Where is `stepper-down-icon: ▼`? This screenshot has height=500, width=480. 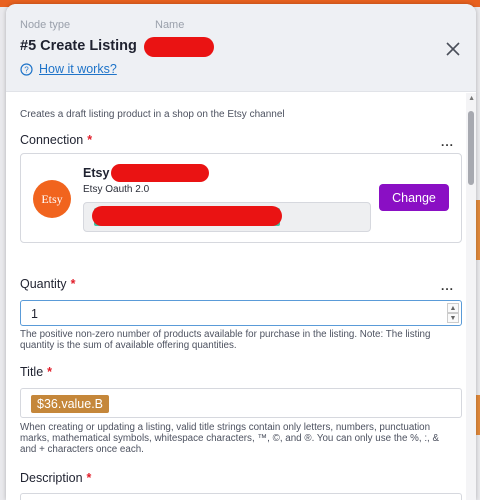 stepper-down-icon: ▼ is located at coordinates (453, 318).